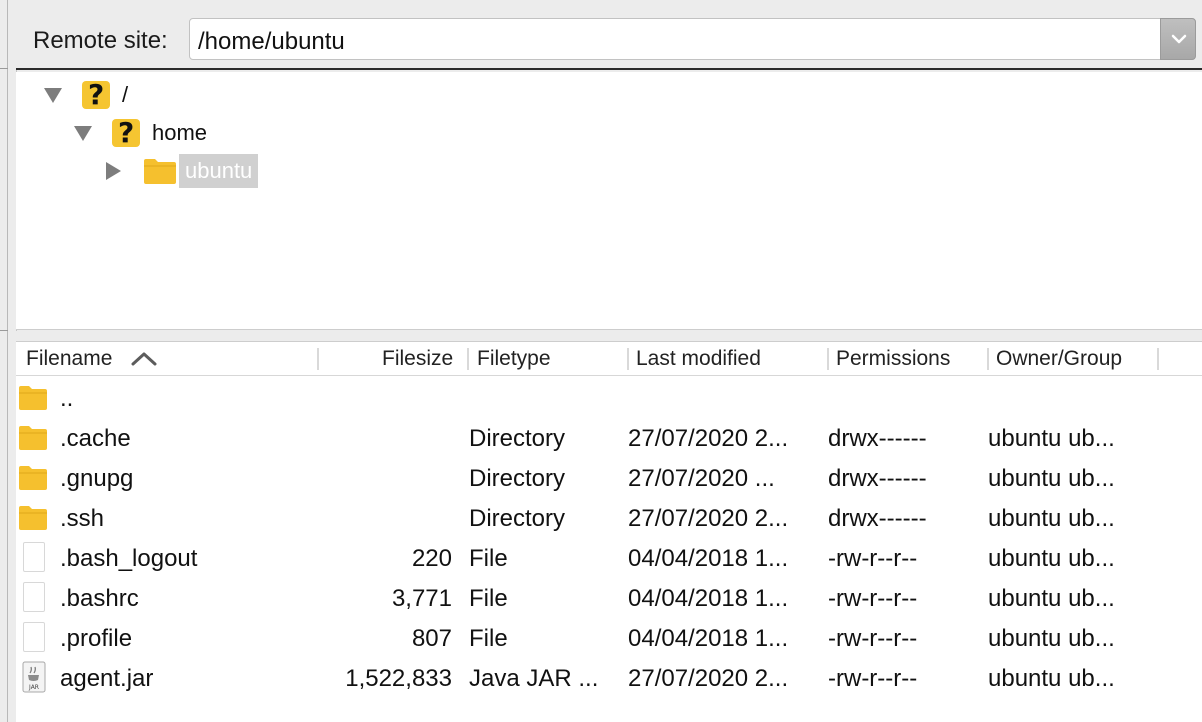 The height and width of the screenshot is (722, 1202). I want to click on column-header-filetype: Filetype, so click(514, 359).